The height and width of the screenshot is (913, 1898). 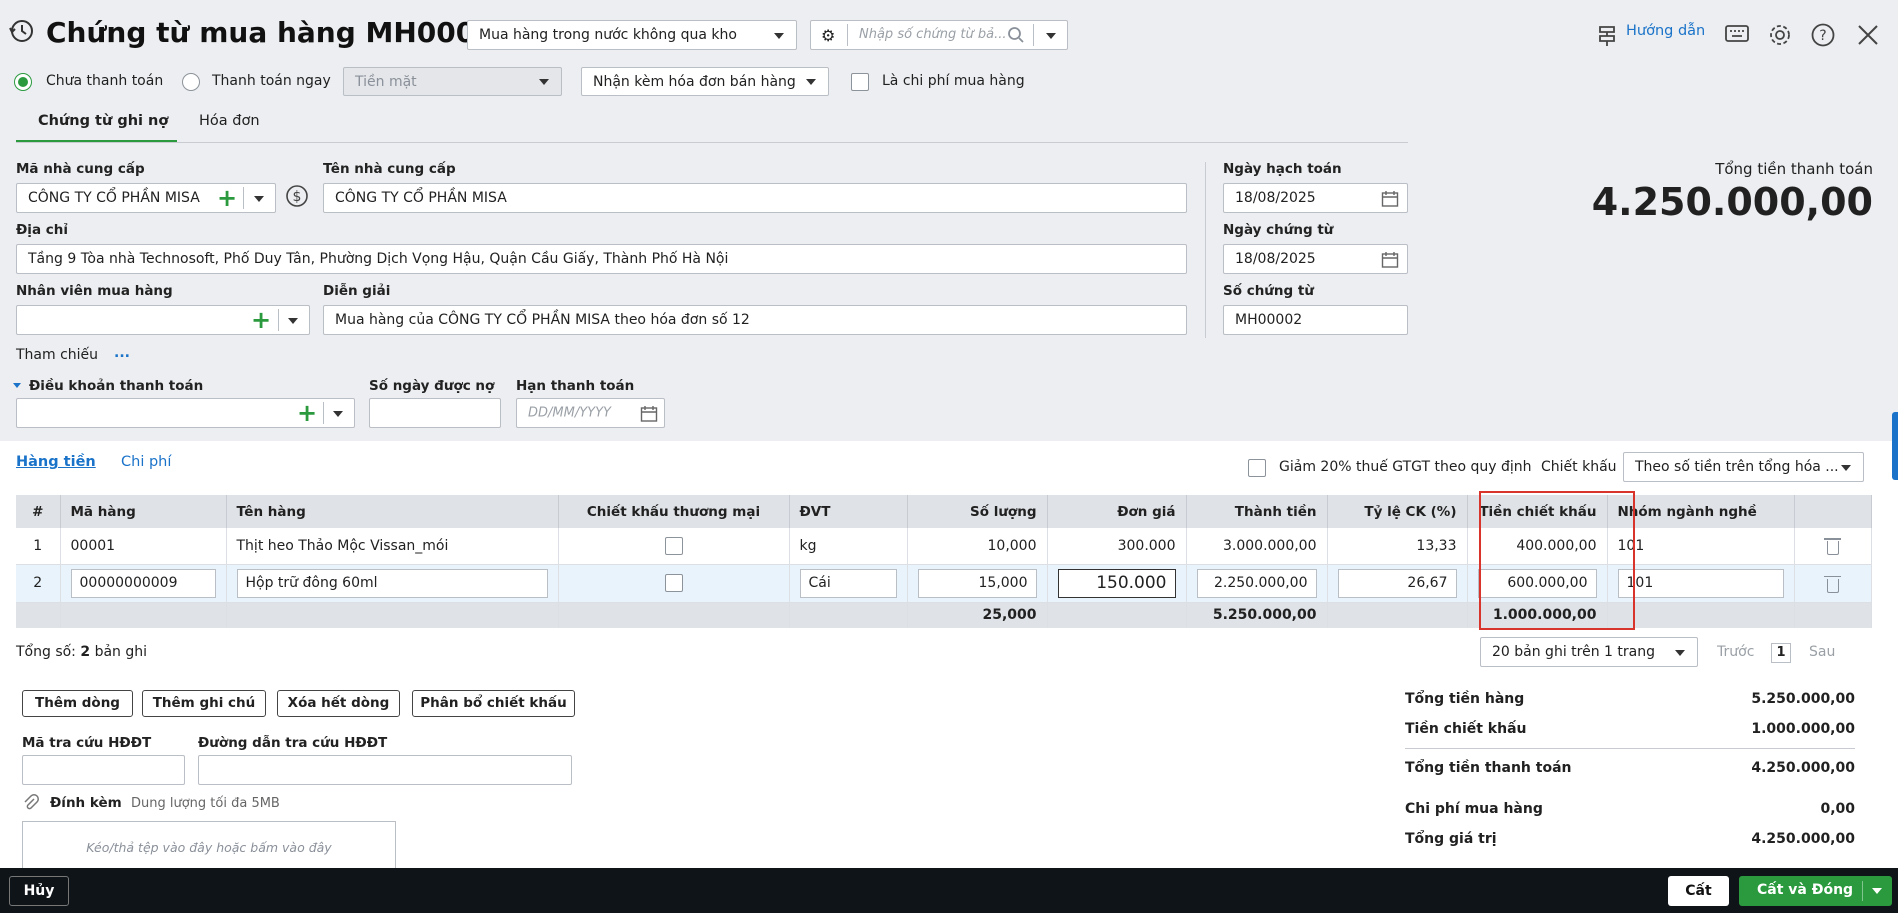 What do you see at coordinates (205, 803) in the screenshot?
I see `attach-hint: Dung lượng tối đa 5MB` at bounding box center [205, 803].